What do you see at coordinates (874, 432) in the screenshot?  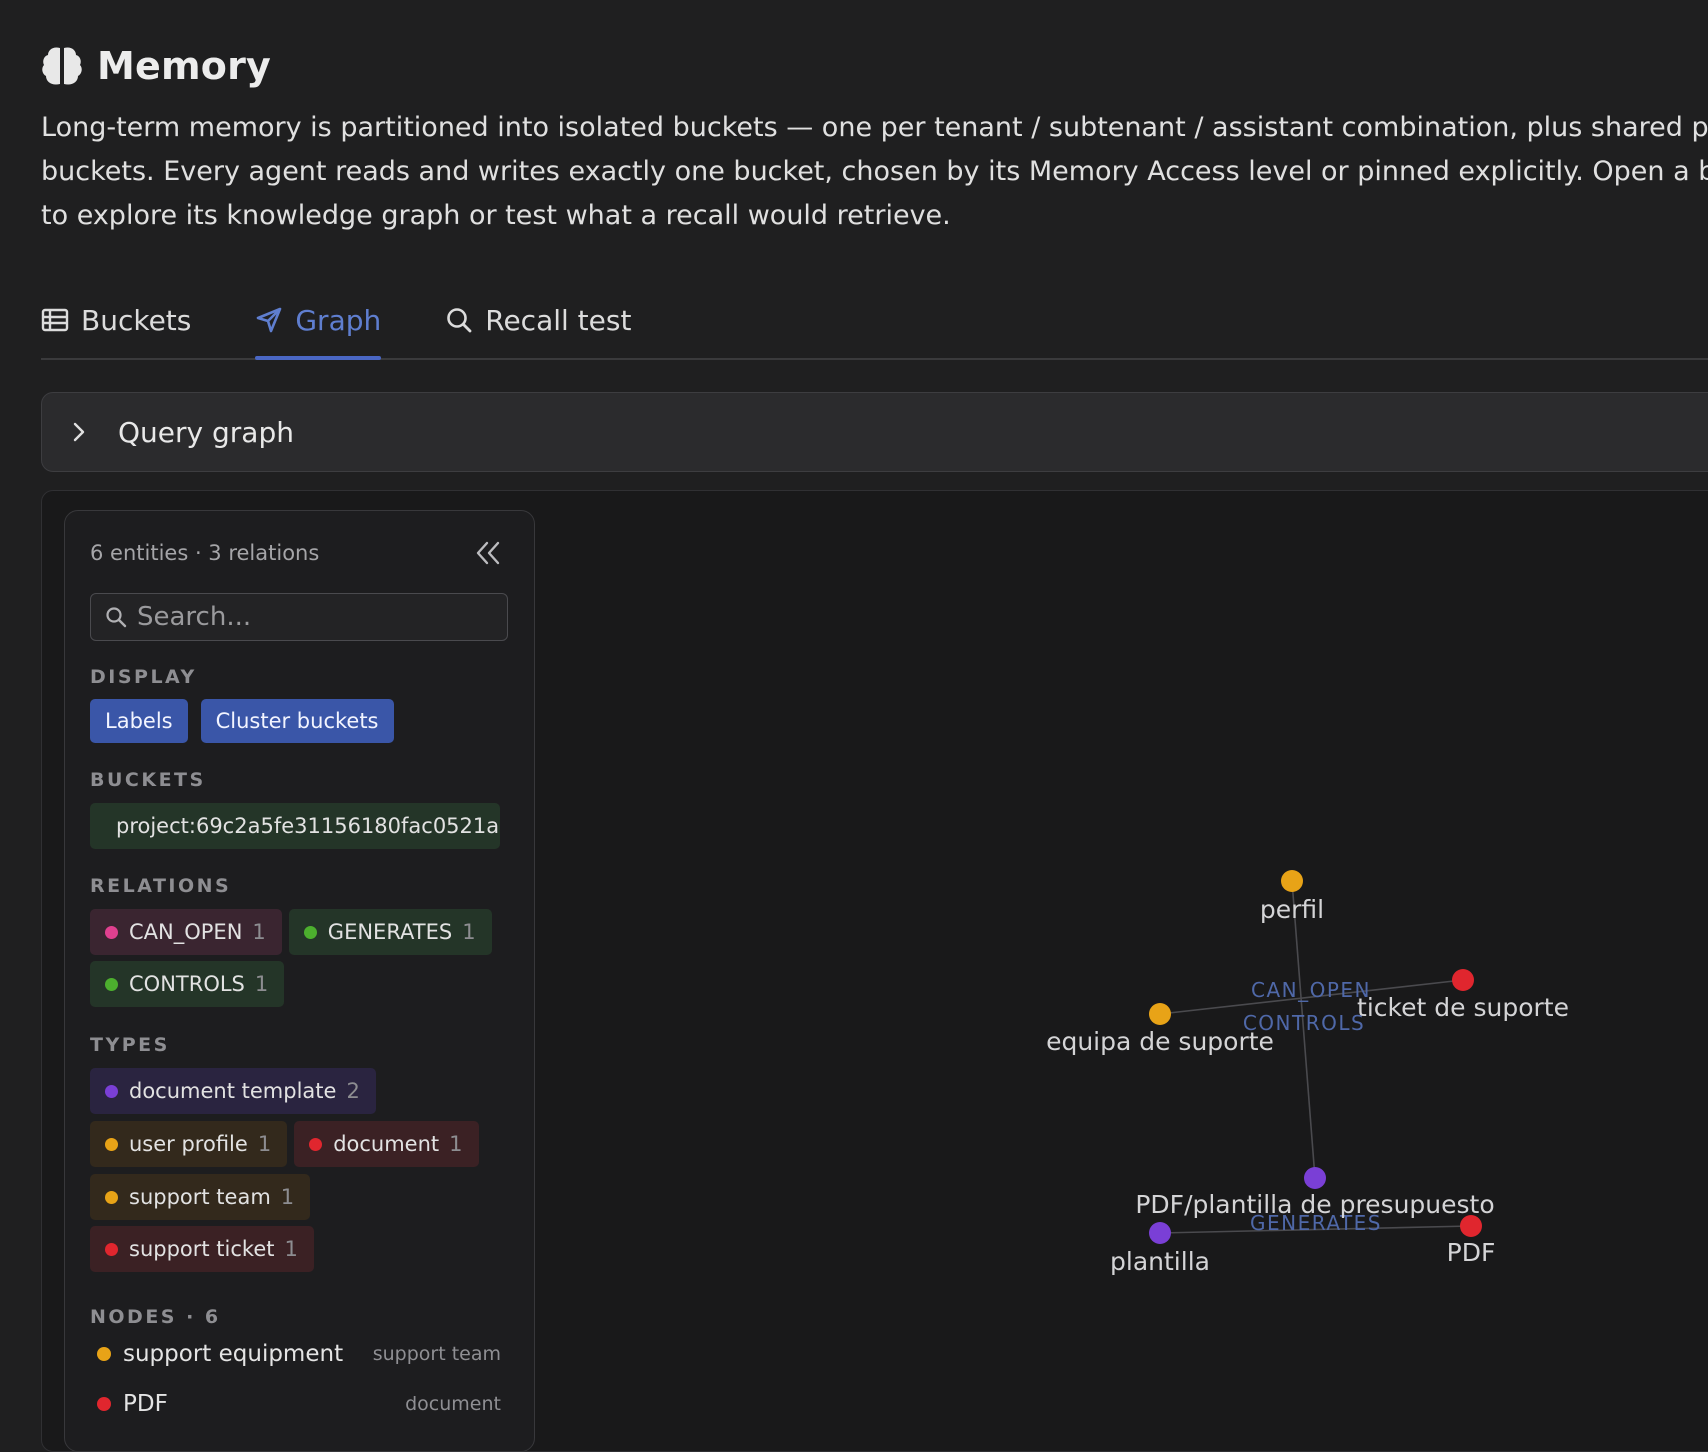 I see `query-graph-toggle: Query graph` at bounding box center [874, 432].